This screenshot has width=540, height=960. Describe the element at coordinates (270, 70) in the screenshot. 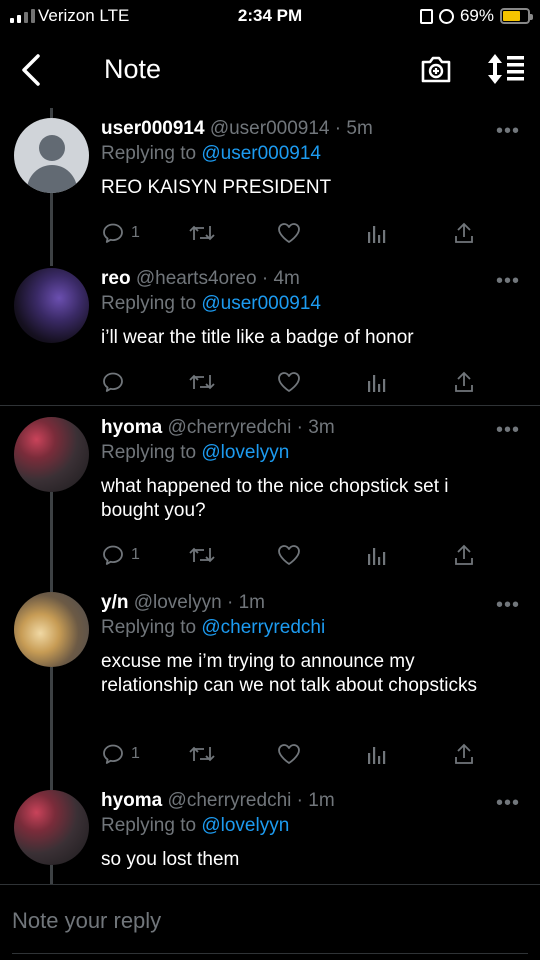

I see `header: Note` at that location.